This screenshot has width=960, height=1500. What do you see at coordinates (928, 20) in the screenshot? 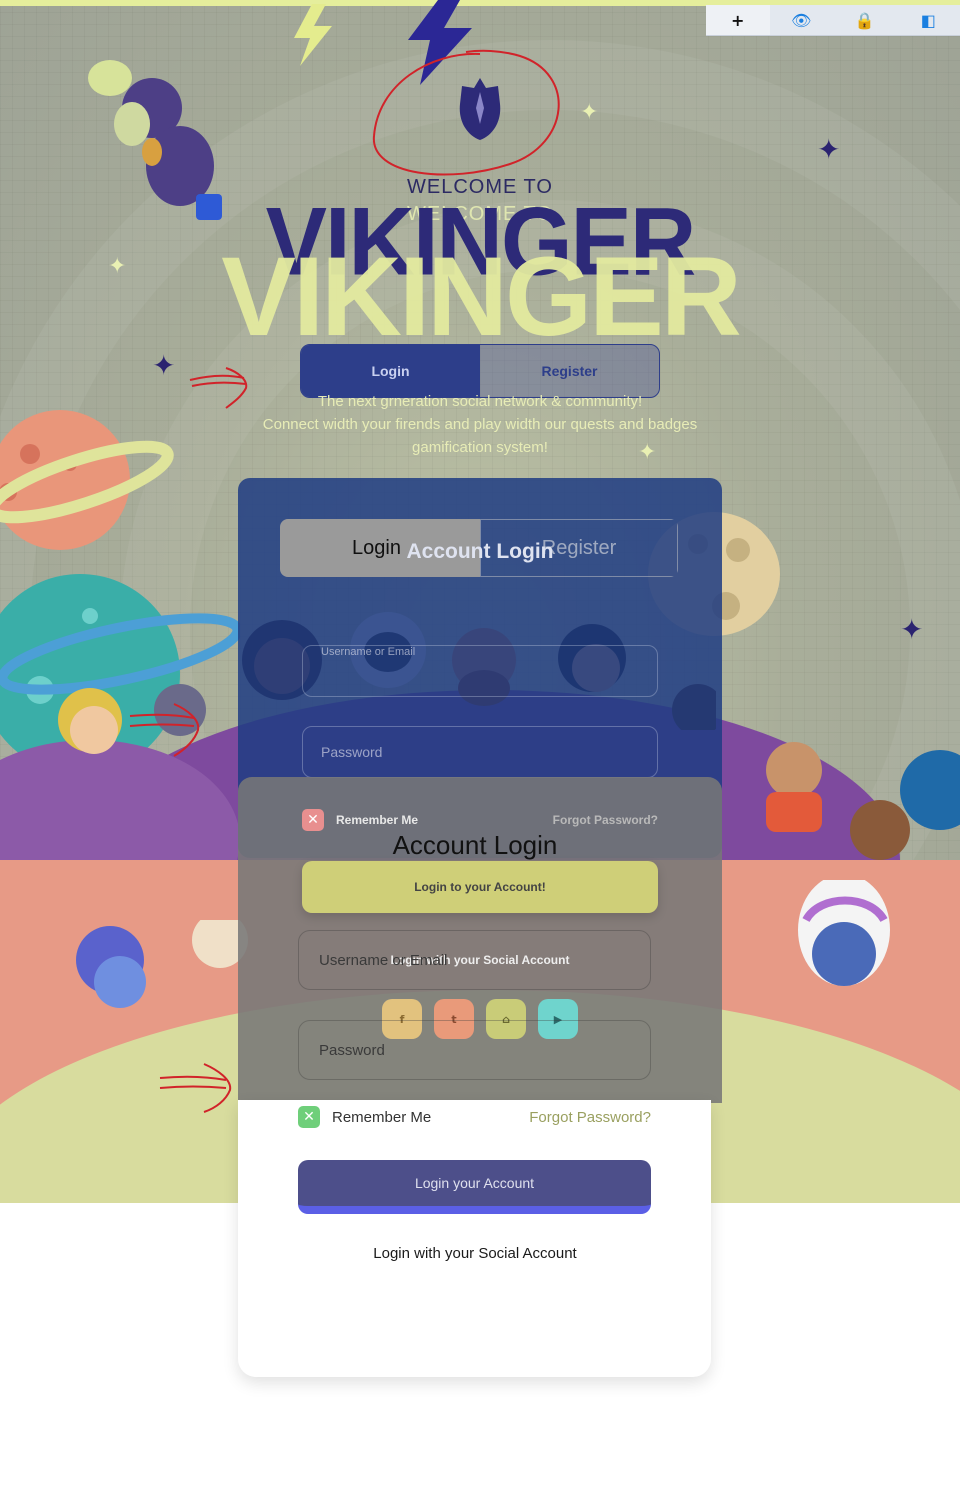
I see `panel-icon: ◧` at bounding box center [928, 20].